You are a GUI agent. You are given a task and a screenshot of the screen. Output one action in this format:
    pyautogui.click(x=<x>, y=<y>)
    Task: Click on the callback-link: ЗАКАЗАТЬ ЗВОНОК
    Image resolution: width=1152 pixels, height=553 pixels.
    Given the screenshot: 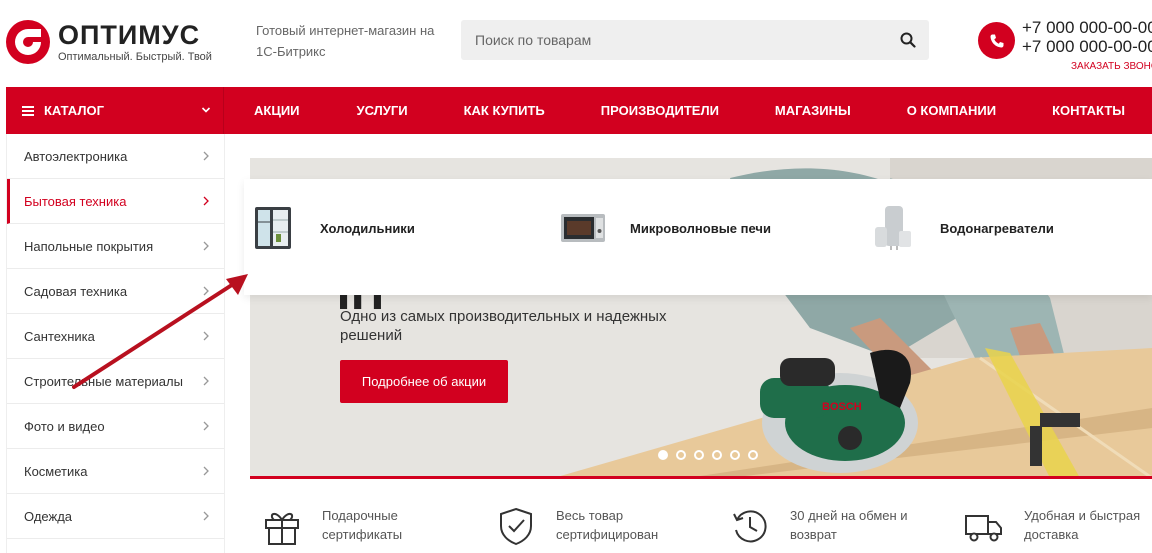 What is the action you would take?
    pyautogui.click(x=1111, y=66)
    